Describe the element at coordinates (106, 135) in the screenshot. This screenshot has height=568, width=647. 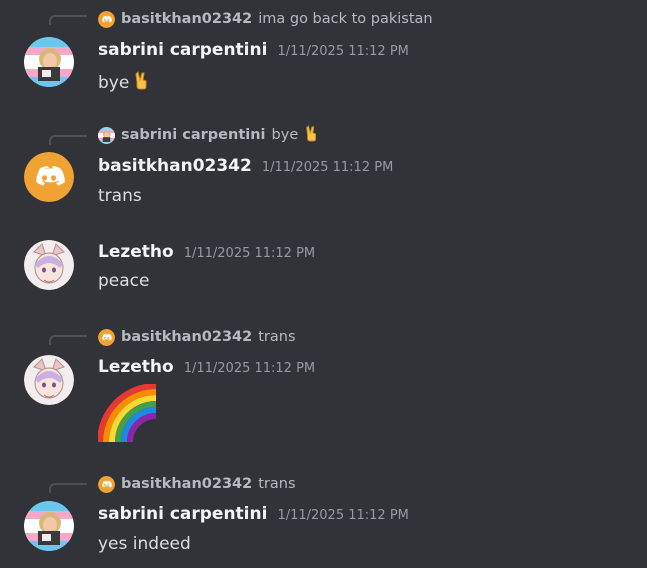
I see `sabrini-avatar` at that location.